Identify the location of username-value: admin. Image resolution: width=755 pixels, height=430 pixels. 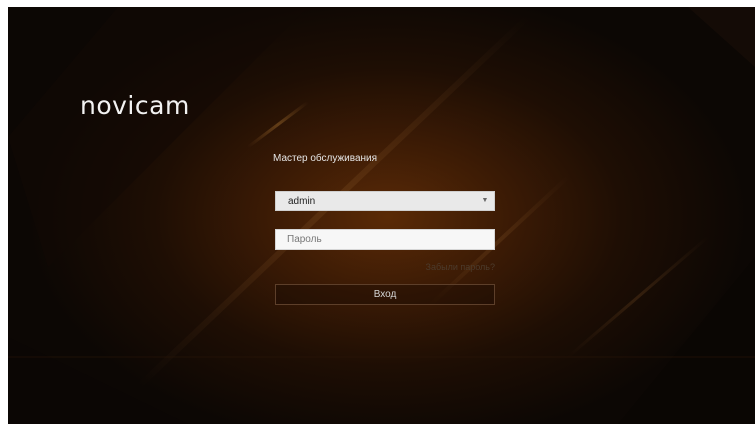
(302, 201).